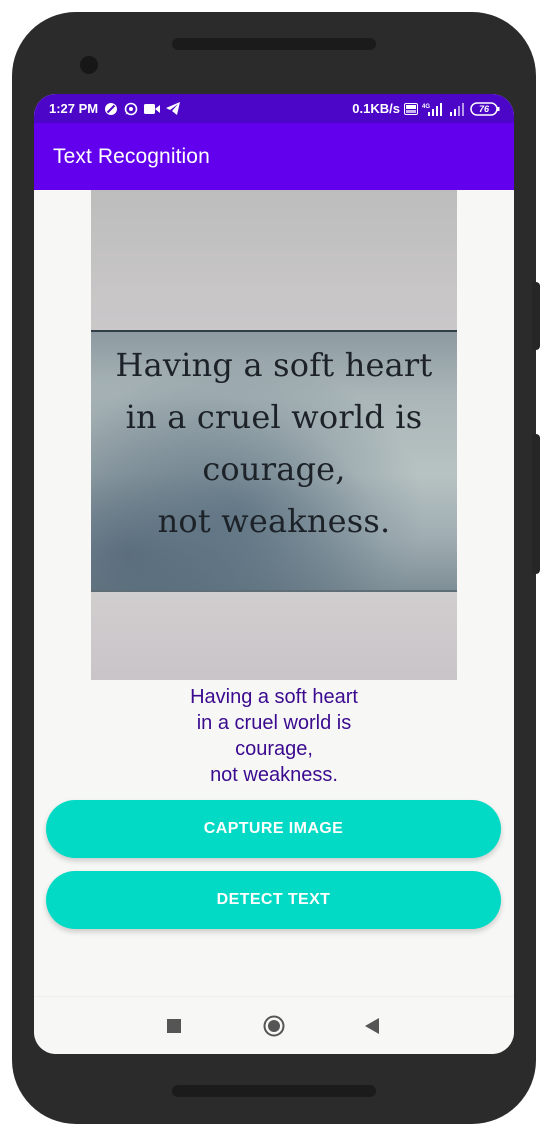 This screenshot has height=1141, width=548. I want to click on back-icon, so click(372, 1026).